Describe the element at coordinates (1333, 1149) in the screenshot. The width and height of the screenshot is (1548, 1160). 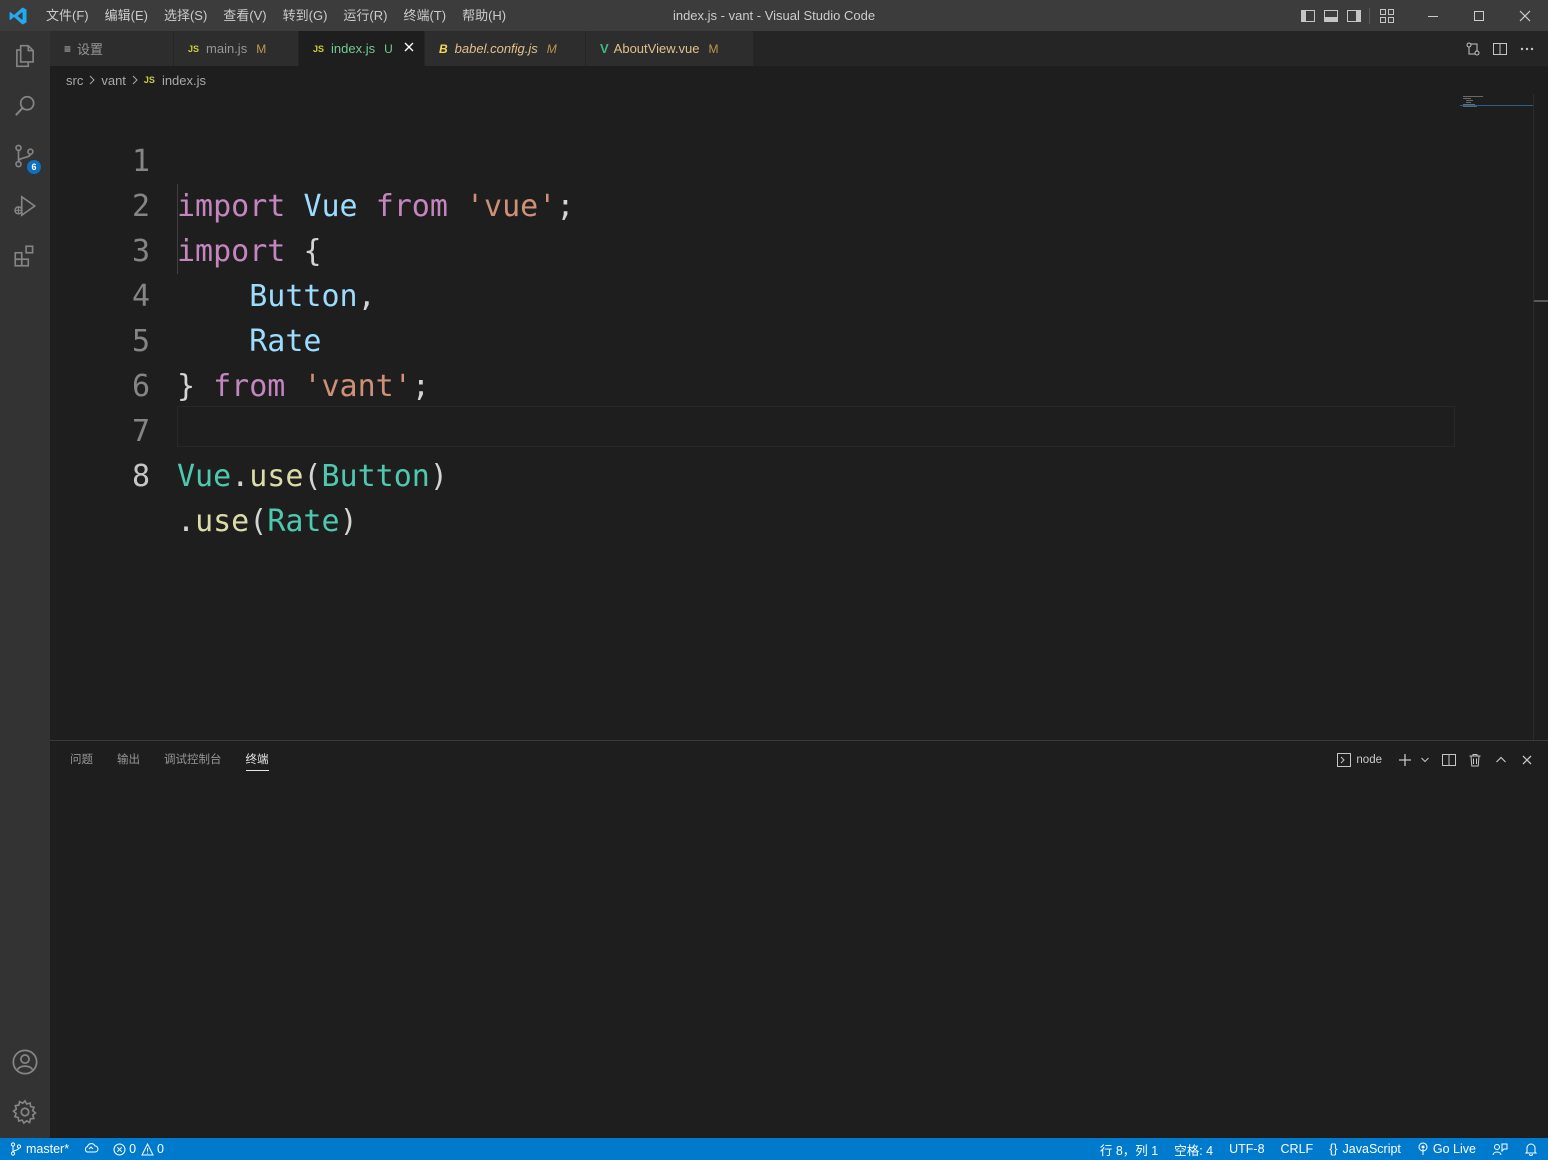
I see `braces-icon: {}` at that location.